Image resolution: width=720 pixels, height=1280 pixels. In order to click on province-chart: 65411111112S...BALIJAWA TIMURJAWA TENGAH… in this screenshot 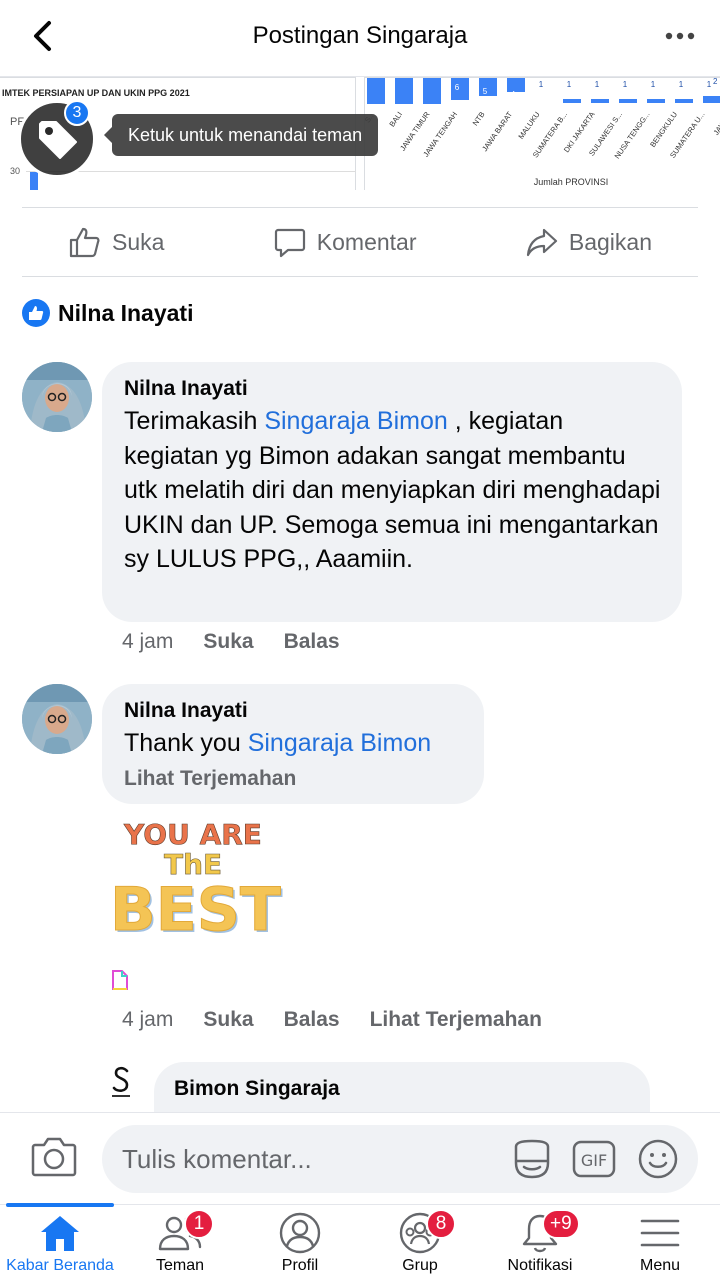, I will do `click(542, 132)`.